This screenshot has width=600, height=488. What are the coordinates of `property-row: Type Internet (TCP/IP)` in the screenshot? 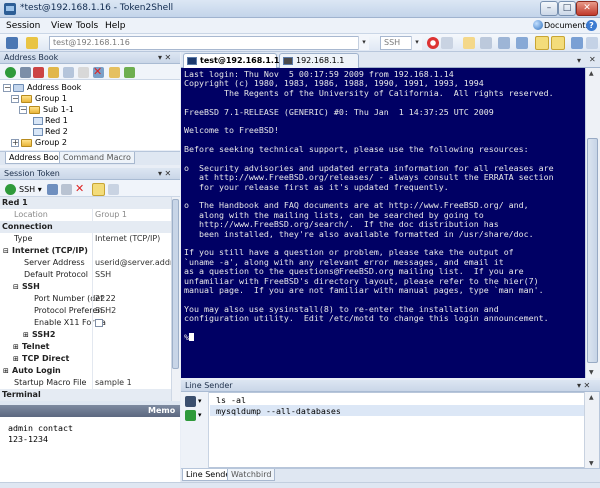 It's located at (85, 239).